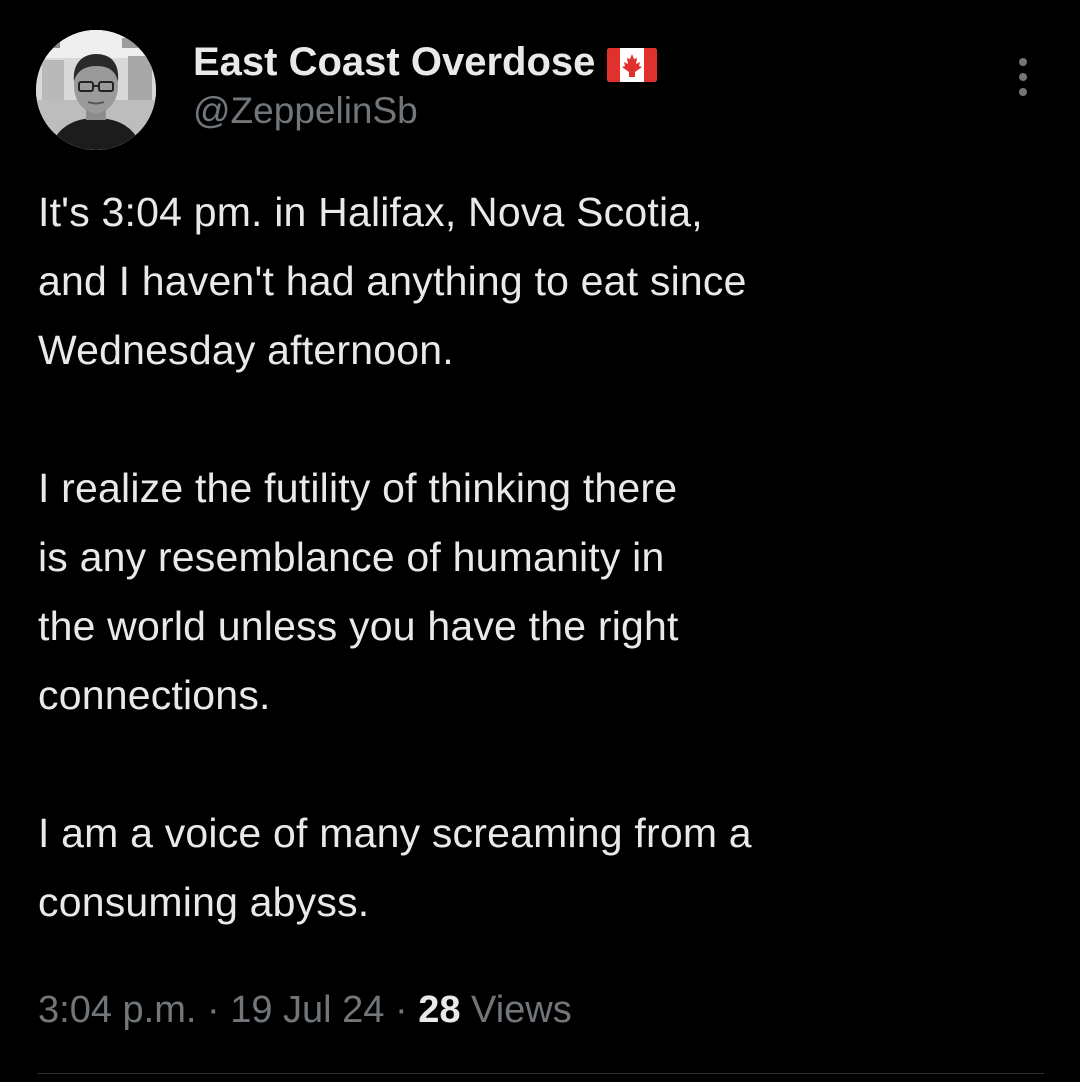  Describe the element at coordinates (439, 1010) in the screenshot. I see `views-count: 28` at that location.